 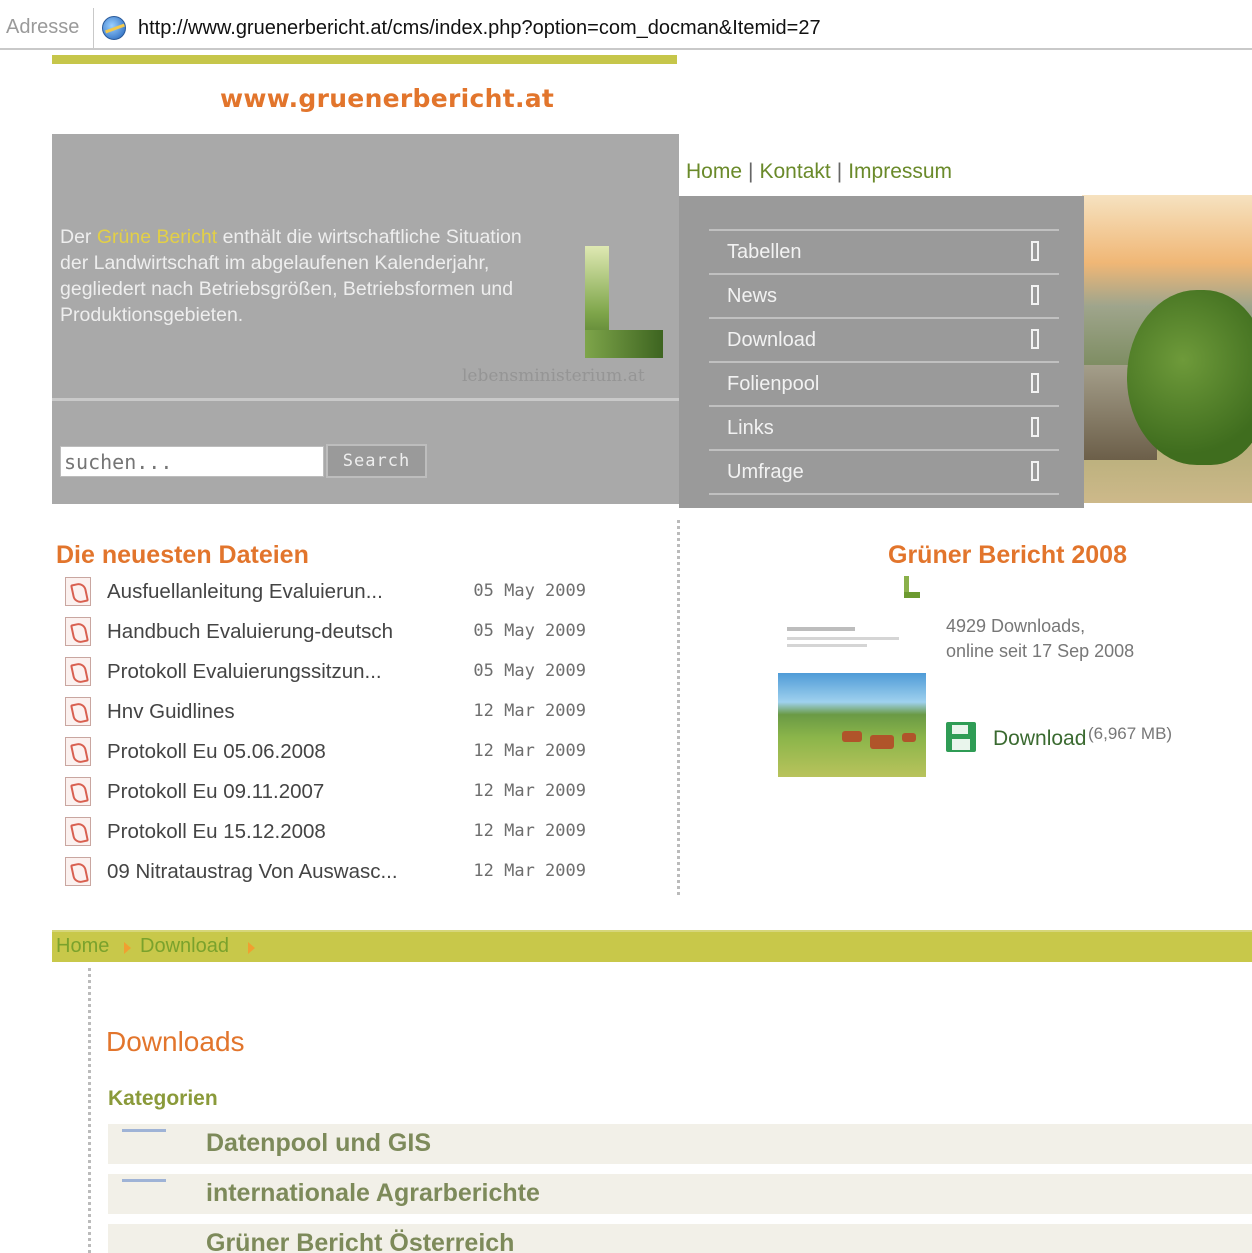 I want to click on file-link: Protokoll Eu 15.12.2008, so click(x=216, y=832).